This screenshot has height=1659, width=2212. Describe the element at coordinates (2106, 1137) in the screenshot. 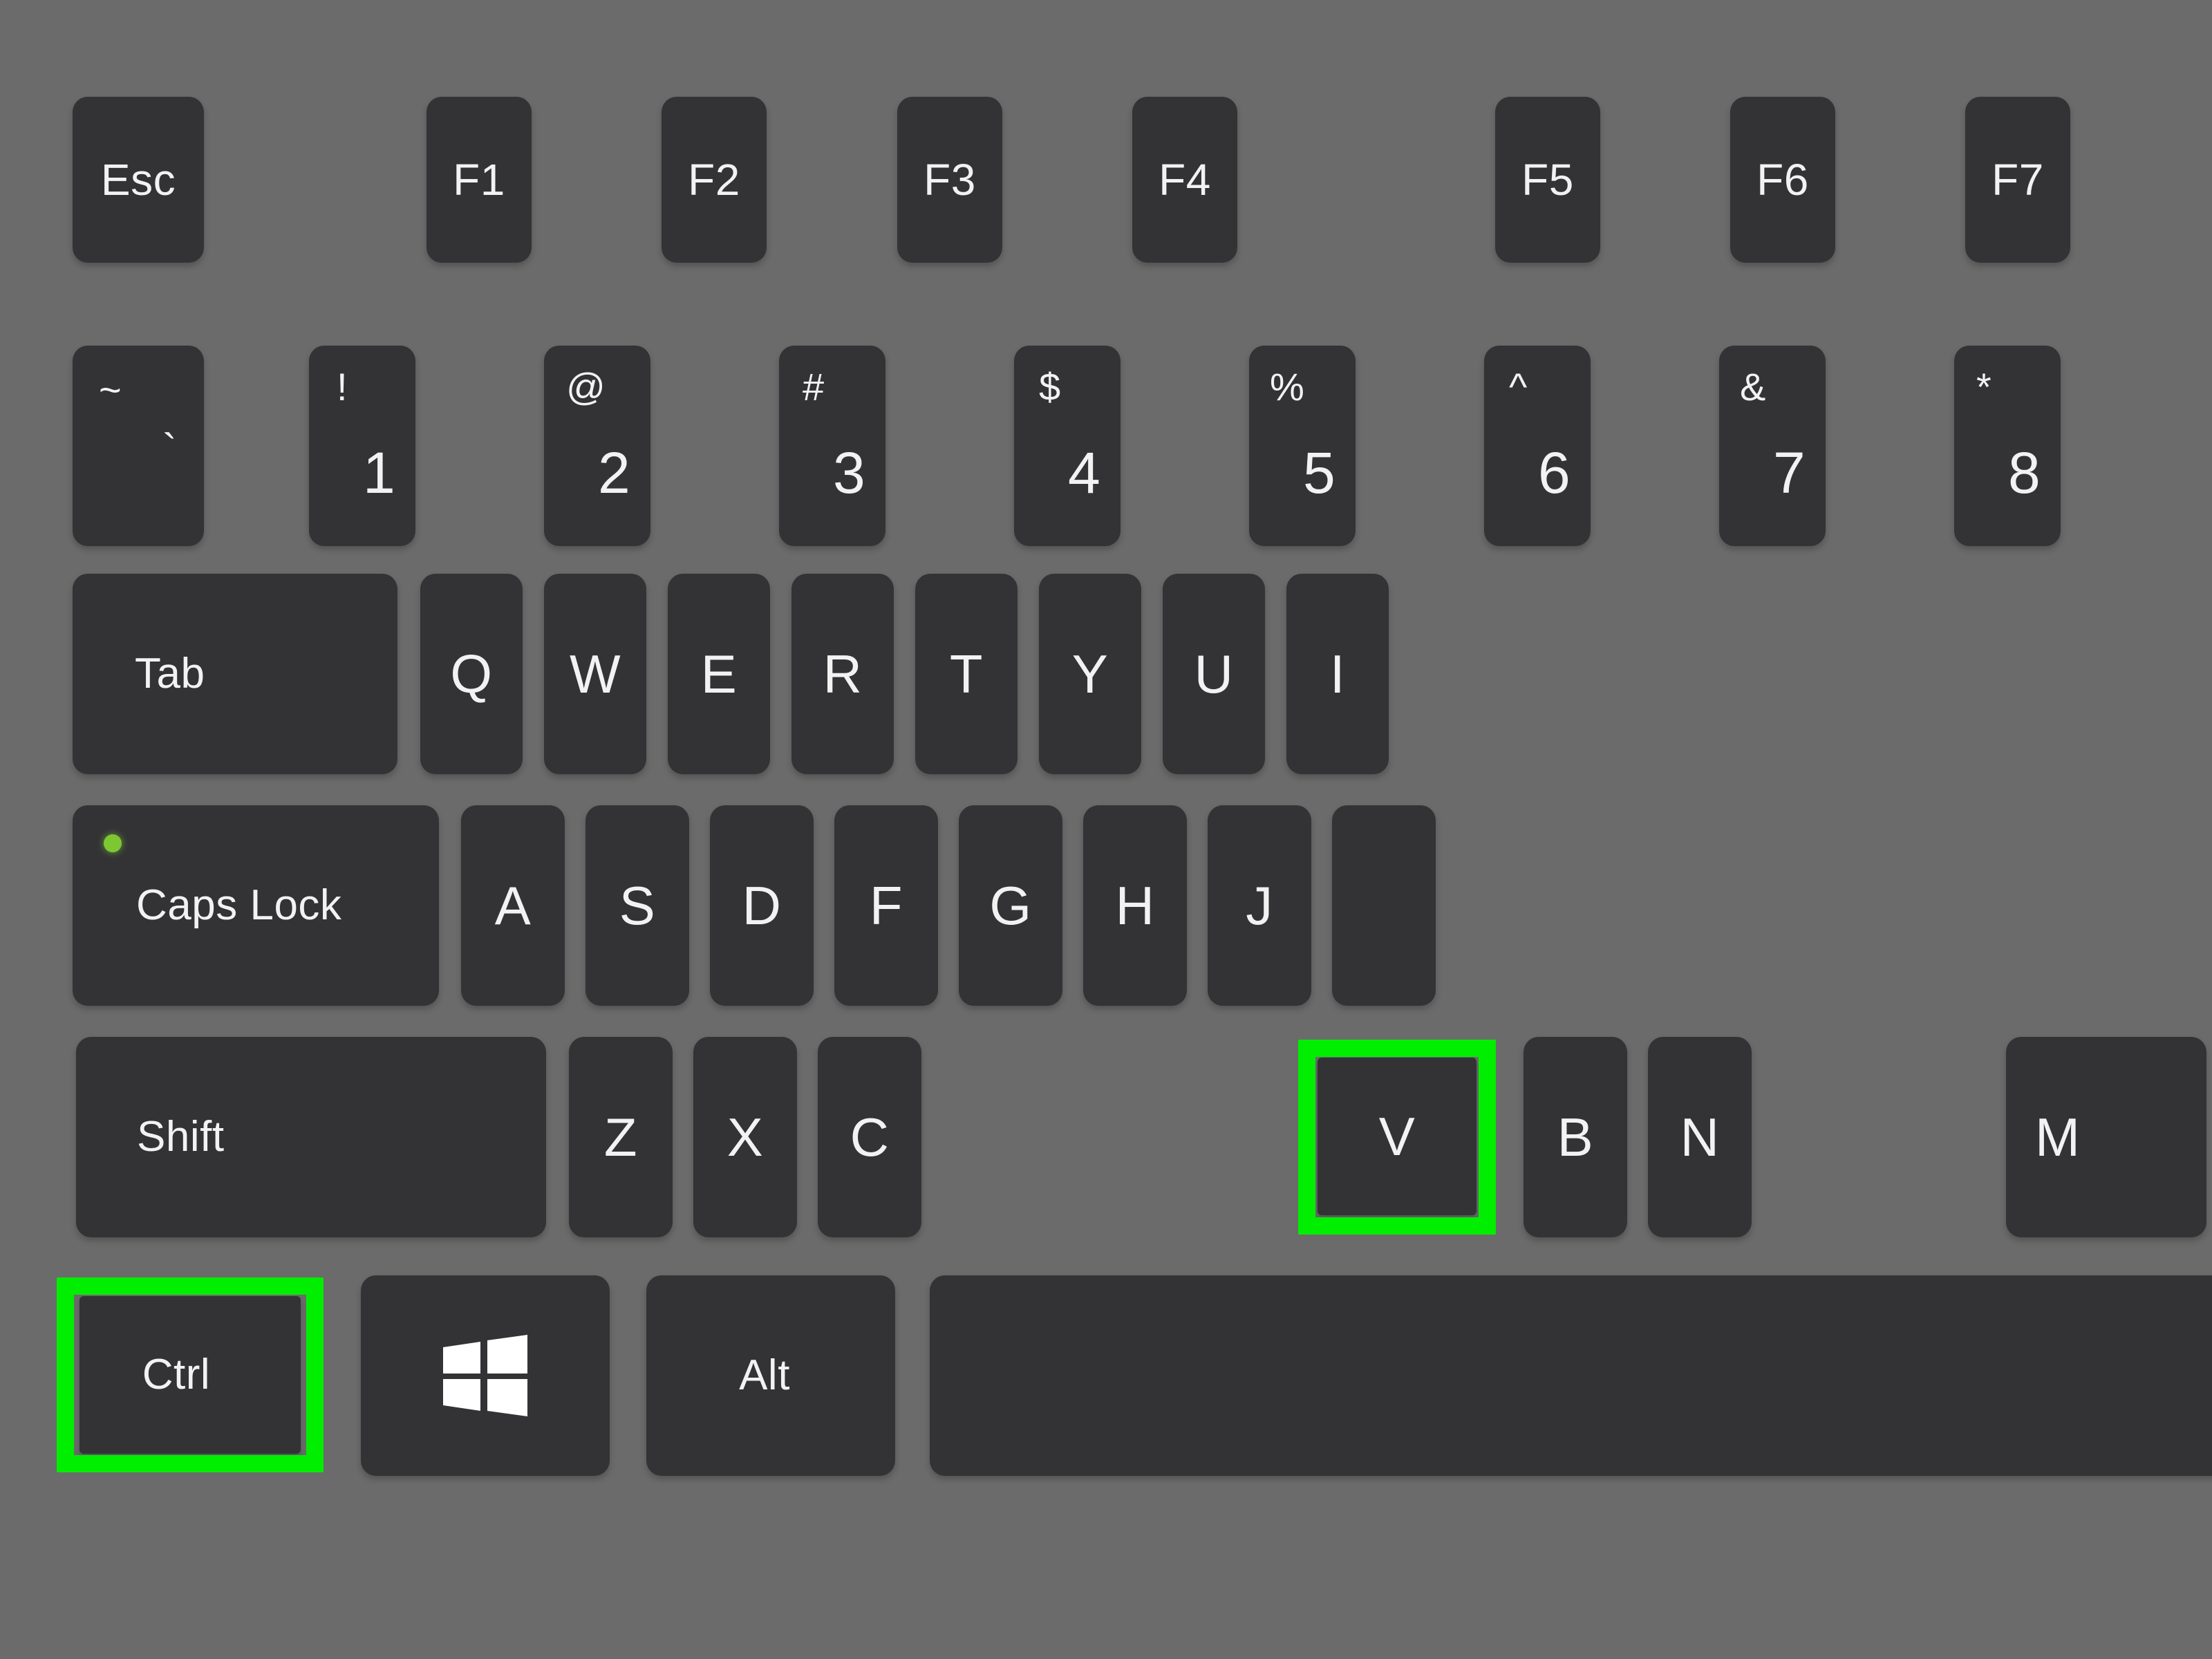

I see `key-m-clipped: M` at that location.